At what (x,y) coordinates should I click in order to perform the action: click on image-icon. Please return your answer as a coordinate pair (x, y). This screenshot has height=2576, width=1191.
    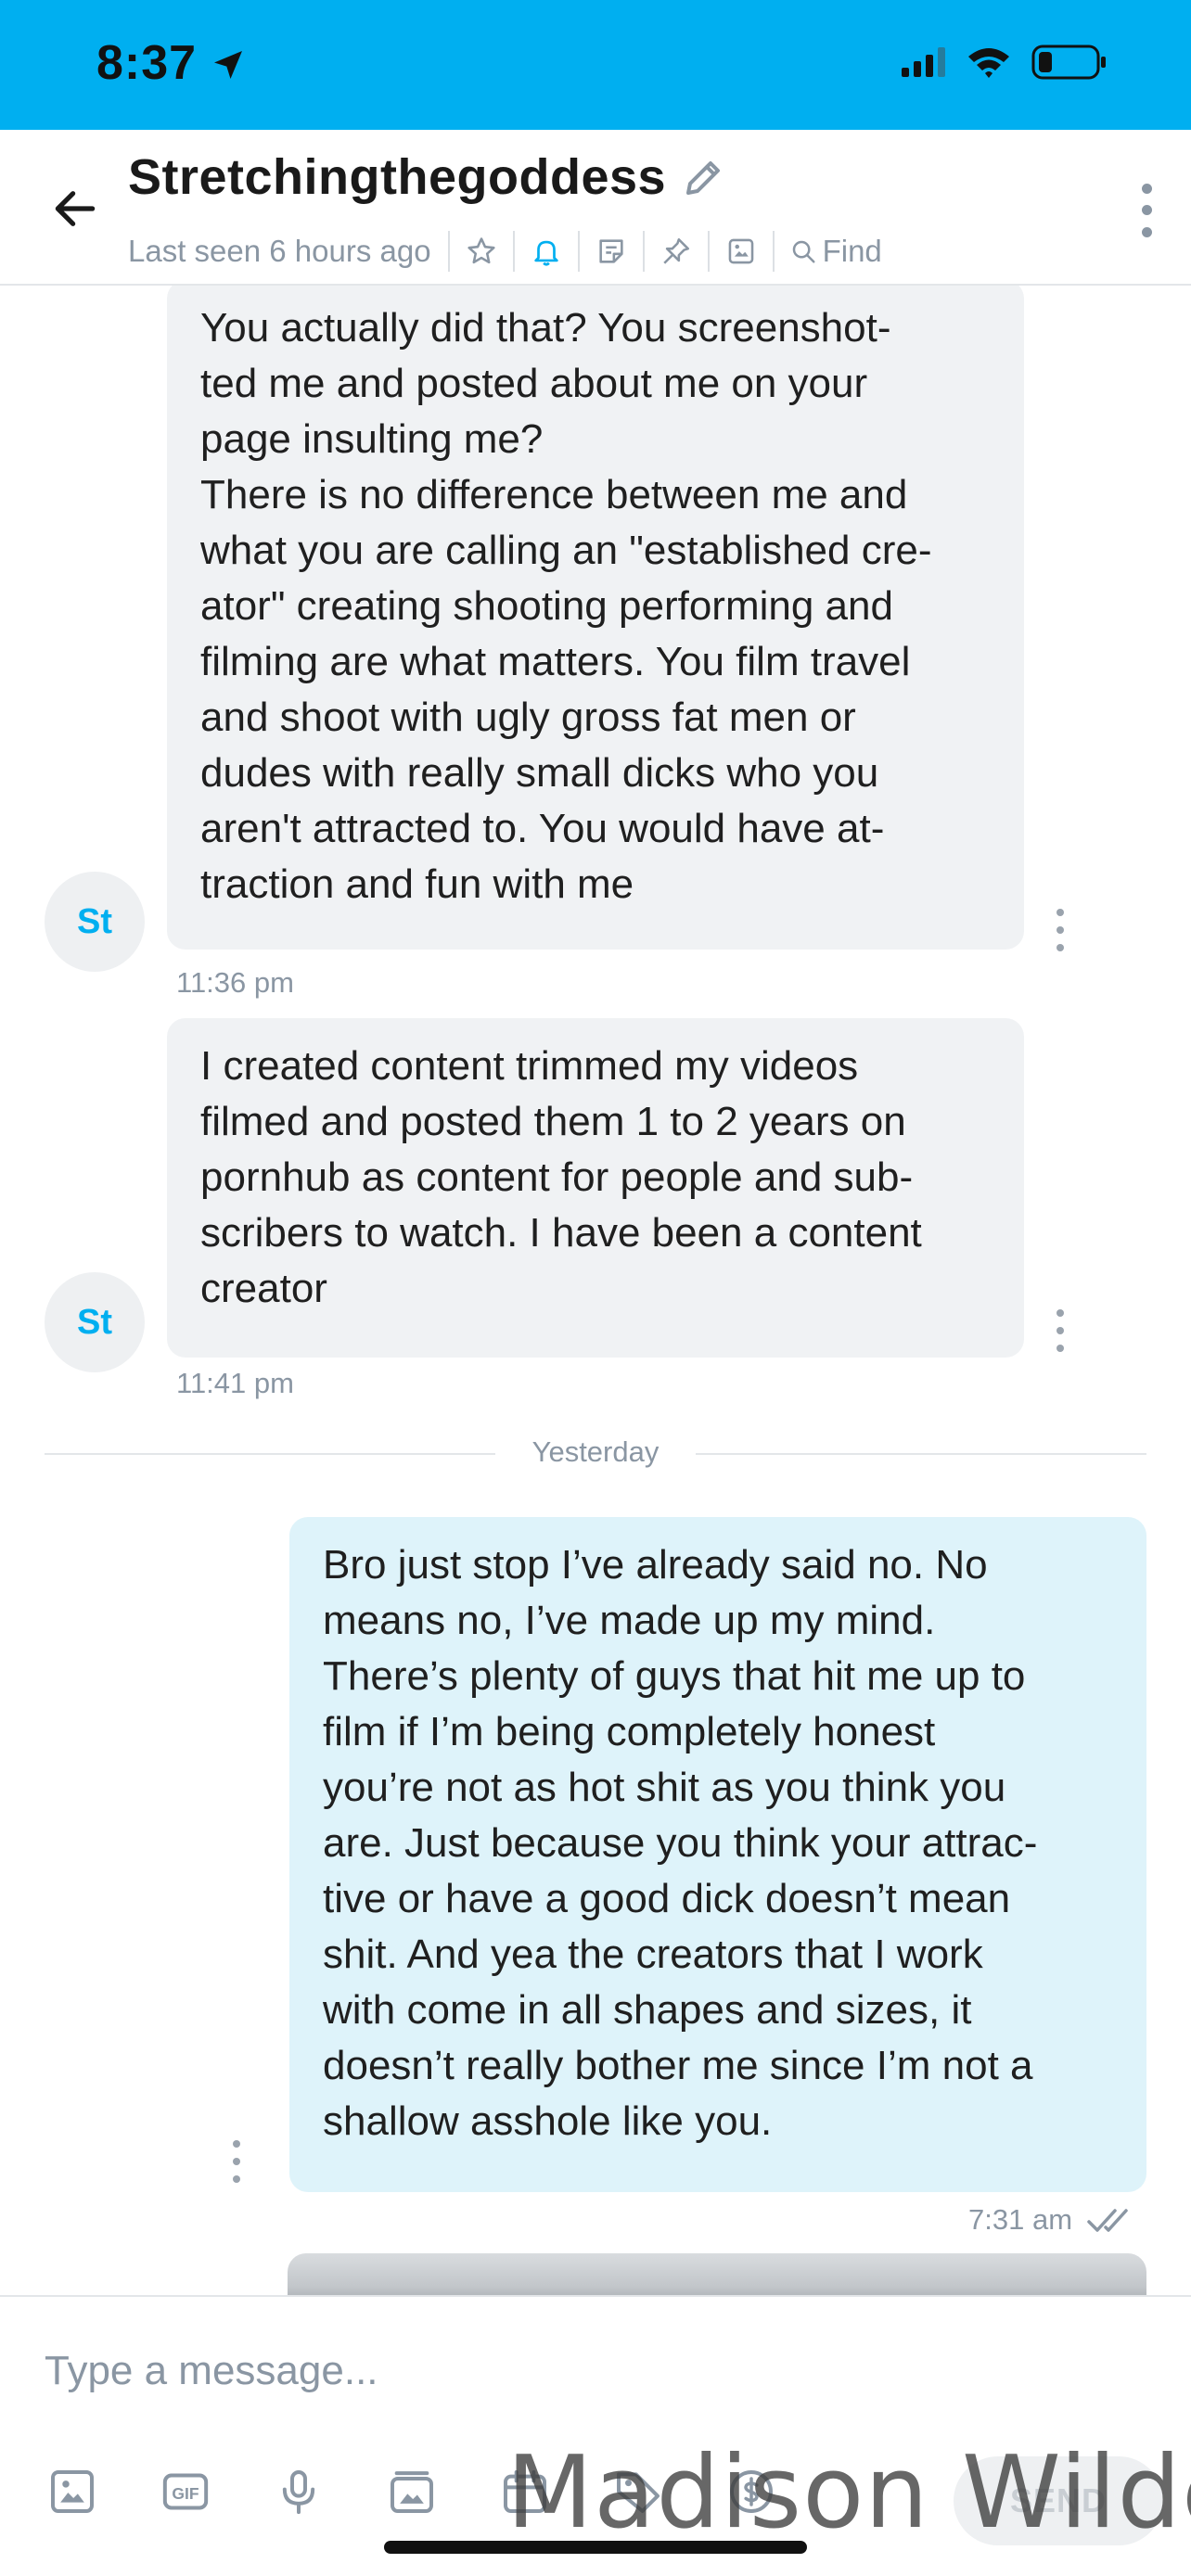
    Looking at the image, I should click on (741, 251).